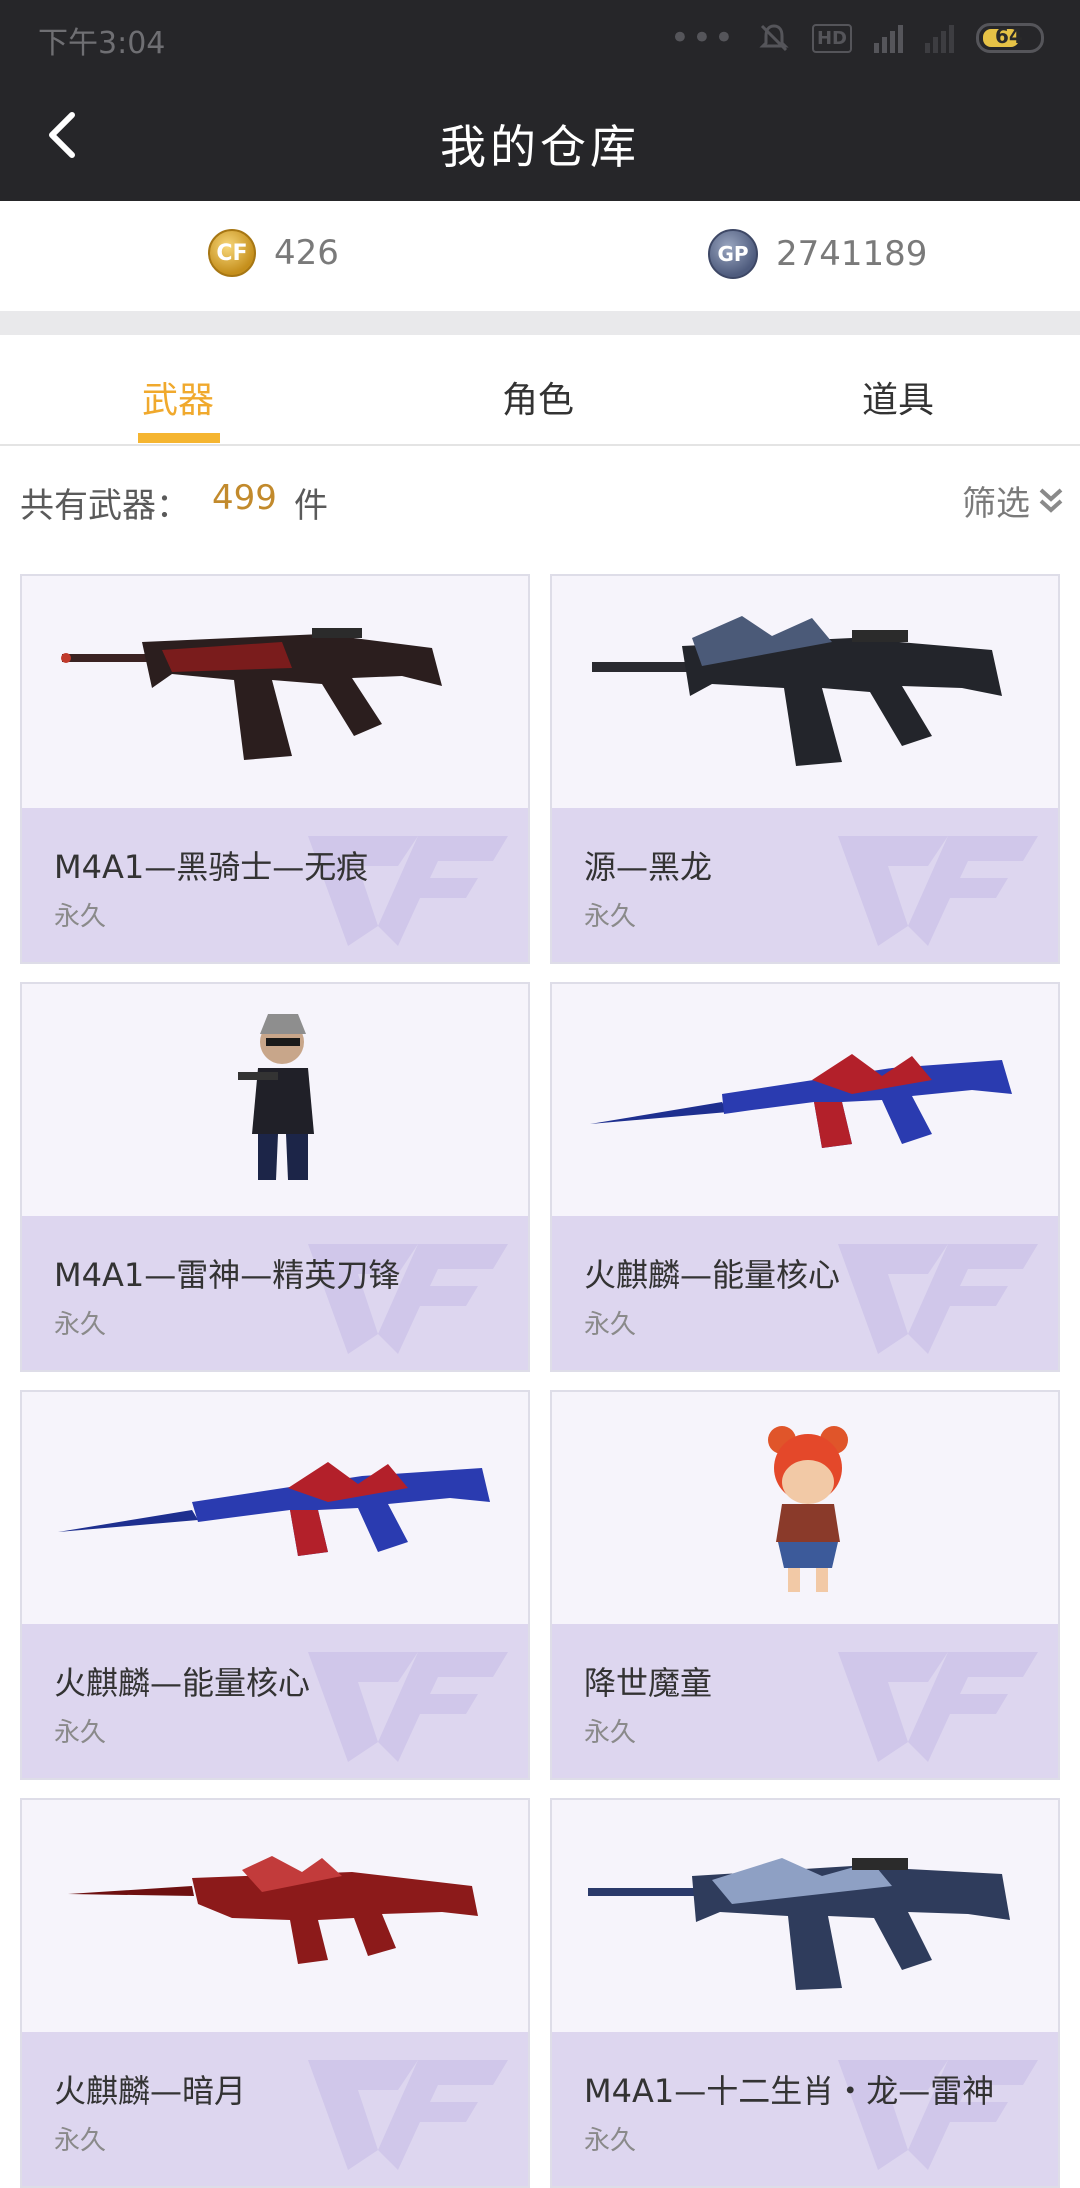  I want to click on count-row: 共有武器： 499 件 筛选, so click(540, 500).